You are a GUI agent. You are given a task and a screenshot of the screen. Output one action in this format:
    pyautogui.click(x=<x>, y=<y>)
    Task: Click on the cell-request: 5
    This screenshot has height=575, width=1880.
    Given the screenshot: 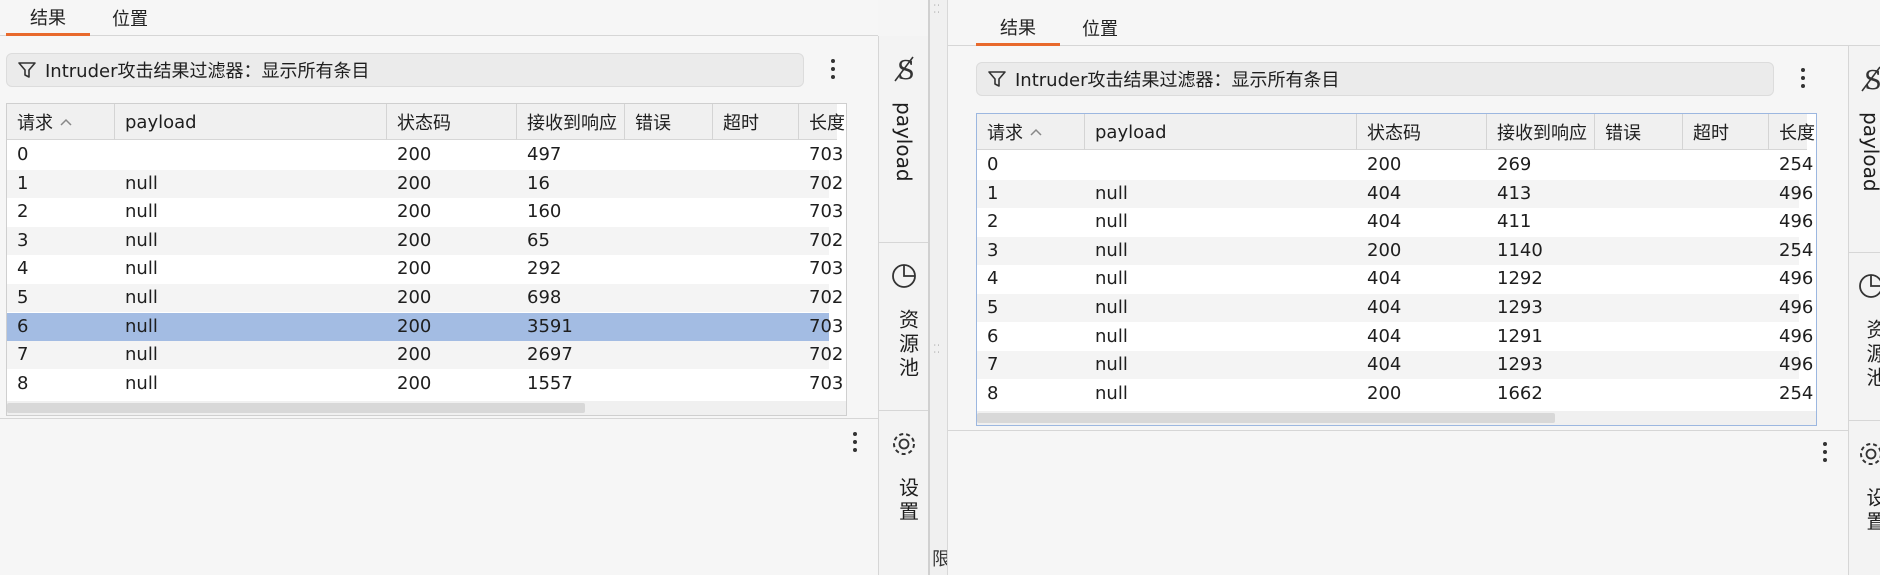 What is the action you would take?
    pyautogui.click(x=993, y=307)
    